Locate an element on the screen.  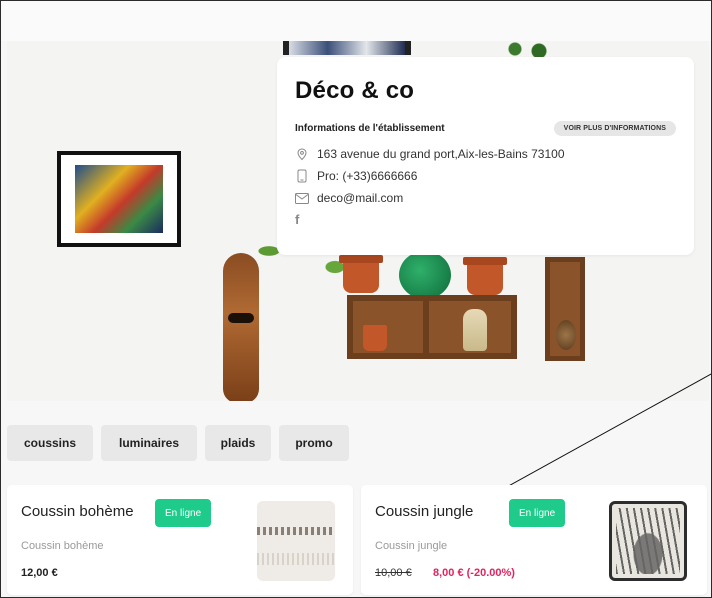
product-subtitle: Coussin bohème is located at coordinates (62, 546).